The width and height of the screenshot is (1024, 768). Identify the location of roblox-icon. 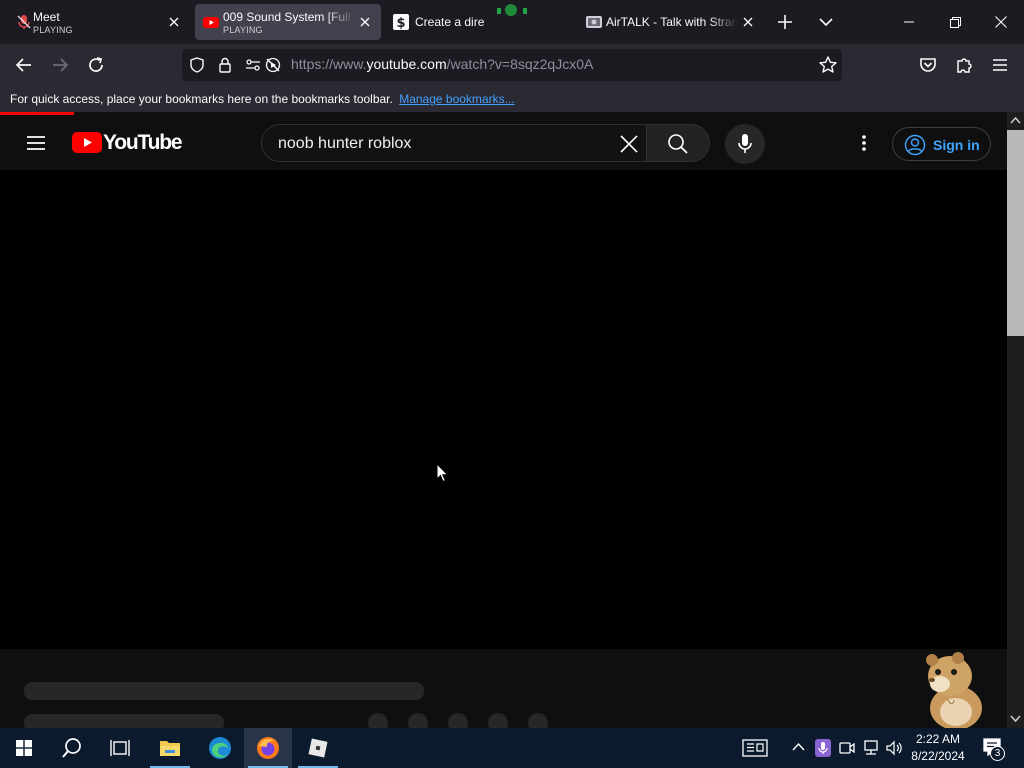
(318, 748).